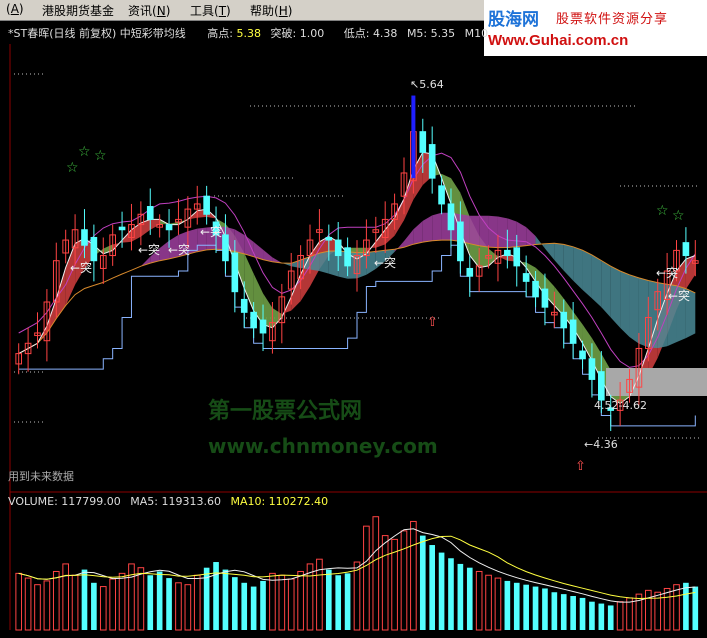 The height and width of the screenshot is (638, 707). What do you see at coordinates (427, 84) in the screenshot?
I see `high-price-label: ↖5.64` at bounding box center [427, 84].